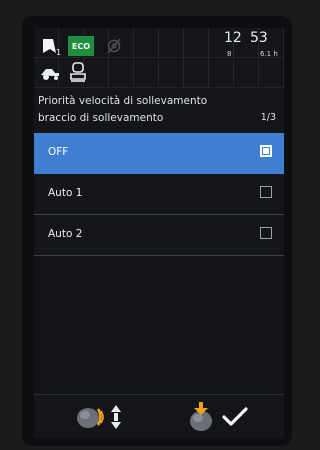 The image size is (320, 450). I want to click on softkey-bar, so click(159, 416).